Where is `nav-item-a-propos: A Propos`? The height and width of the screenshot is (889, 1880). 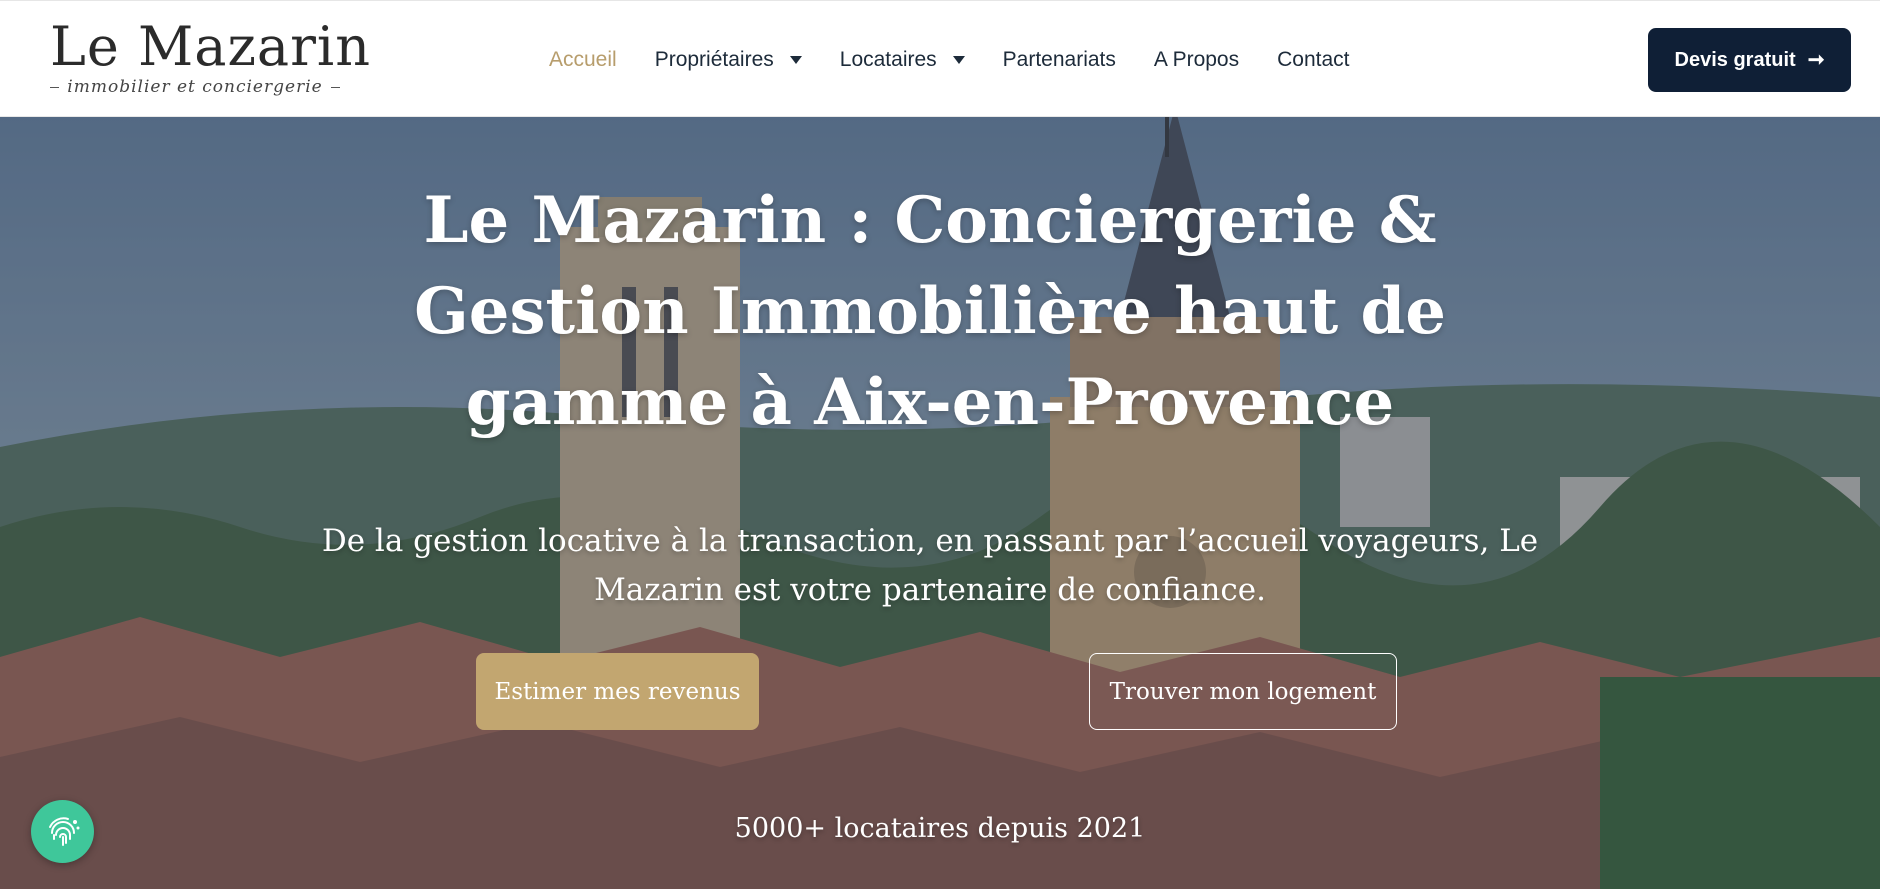
nav-item-a-propos: A Propos is located at coordinates (1196, 60).